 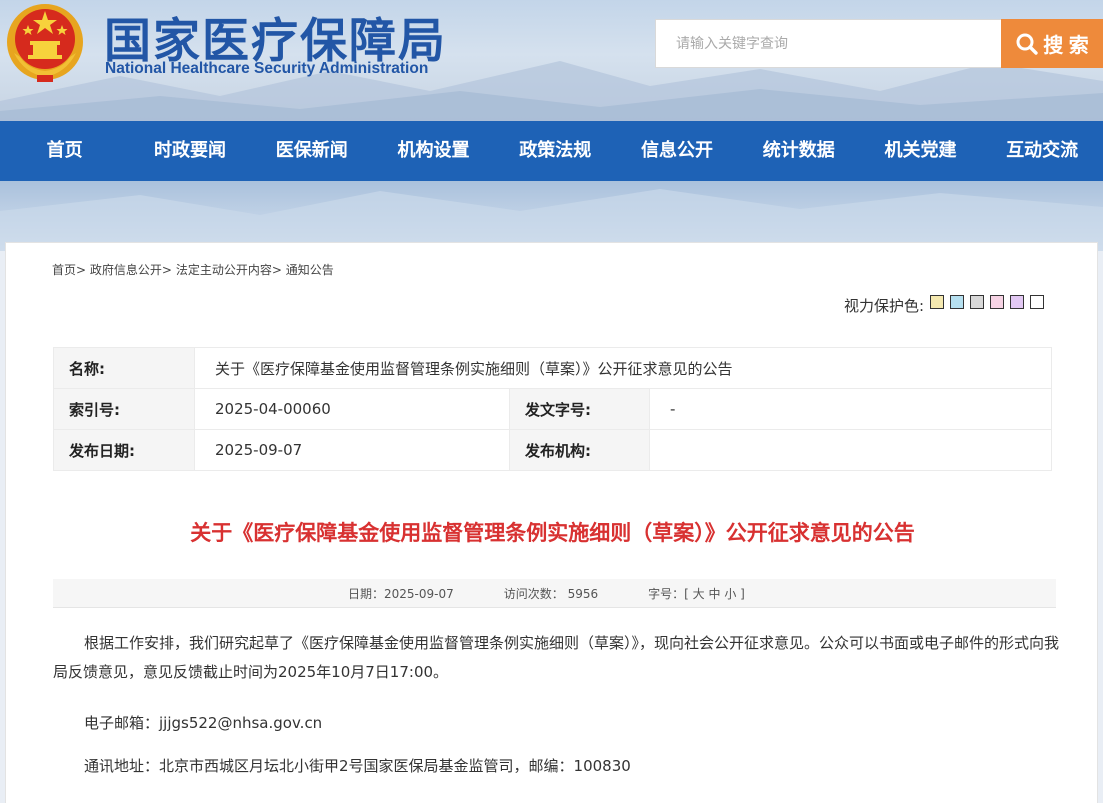 I want to click on breadcrumb-home: 首页, so click(x=64, y=270).